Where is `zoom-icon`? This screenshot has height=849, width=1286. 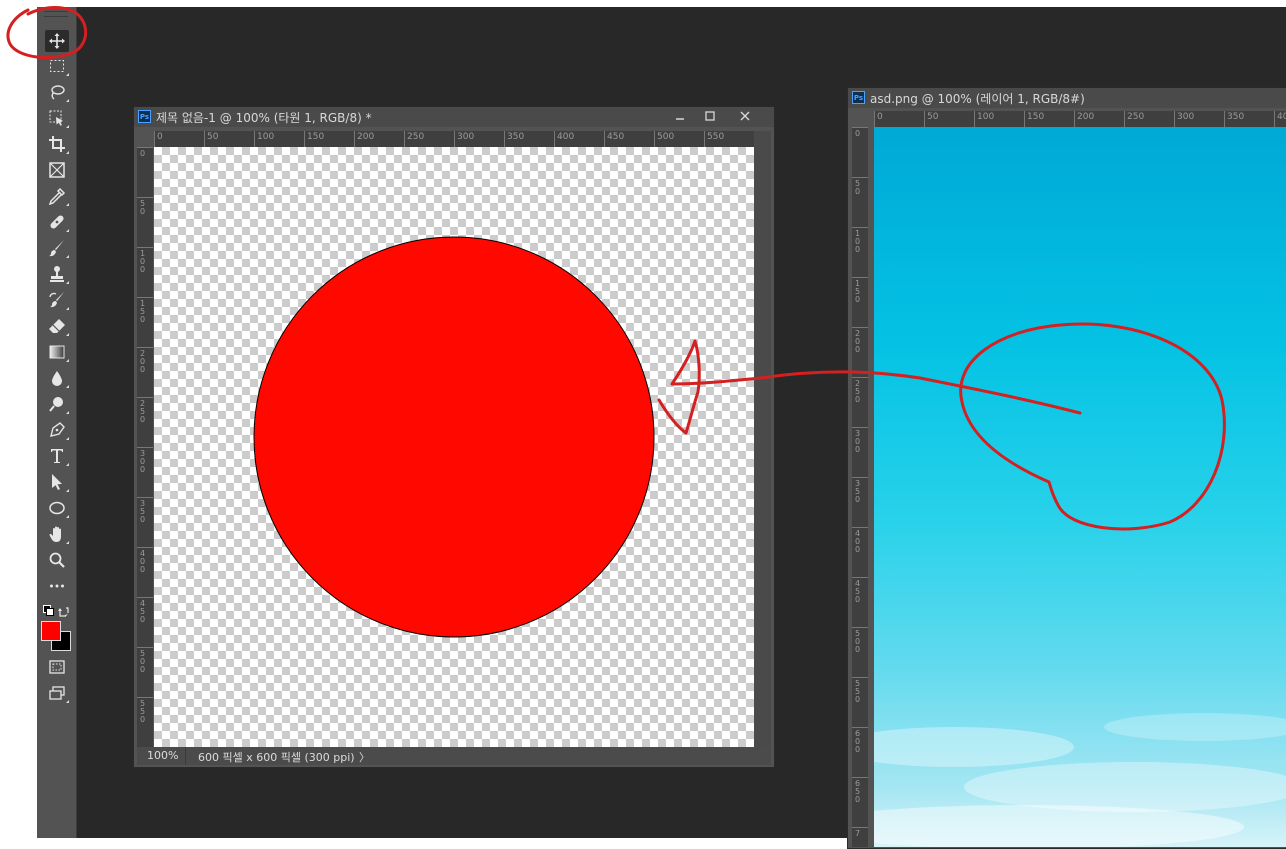 zoom-icon is located at coordinates (57, 560).